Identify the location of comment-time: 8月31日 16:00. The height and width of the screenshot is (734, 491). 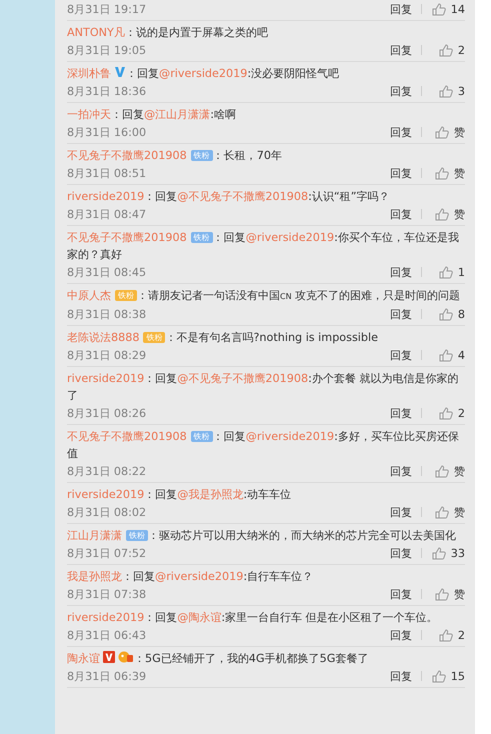
(107, 132).